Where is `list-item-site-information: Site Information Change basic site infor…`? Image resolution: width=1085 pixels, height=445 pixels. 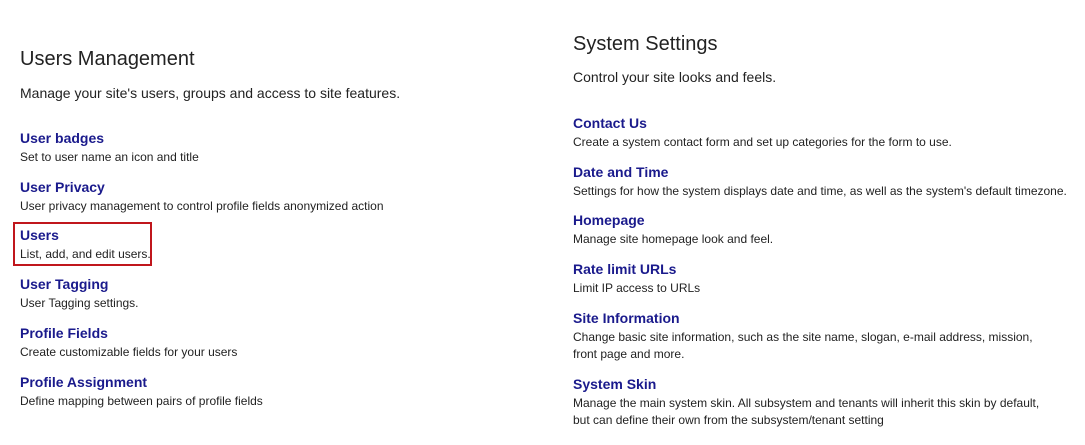
list-item-site-information: Site Information Change basic site infor… is located at coordinates (813, 336).